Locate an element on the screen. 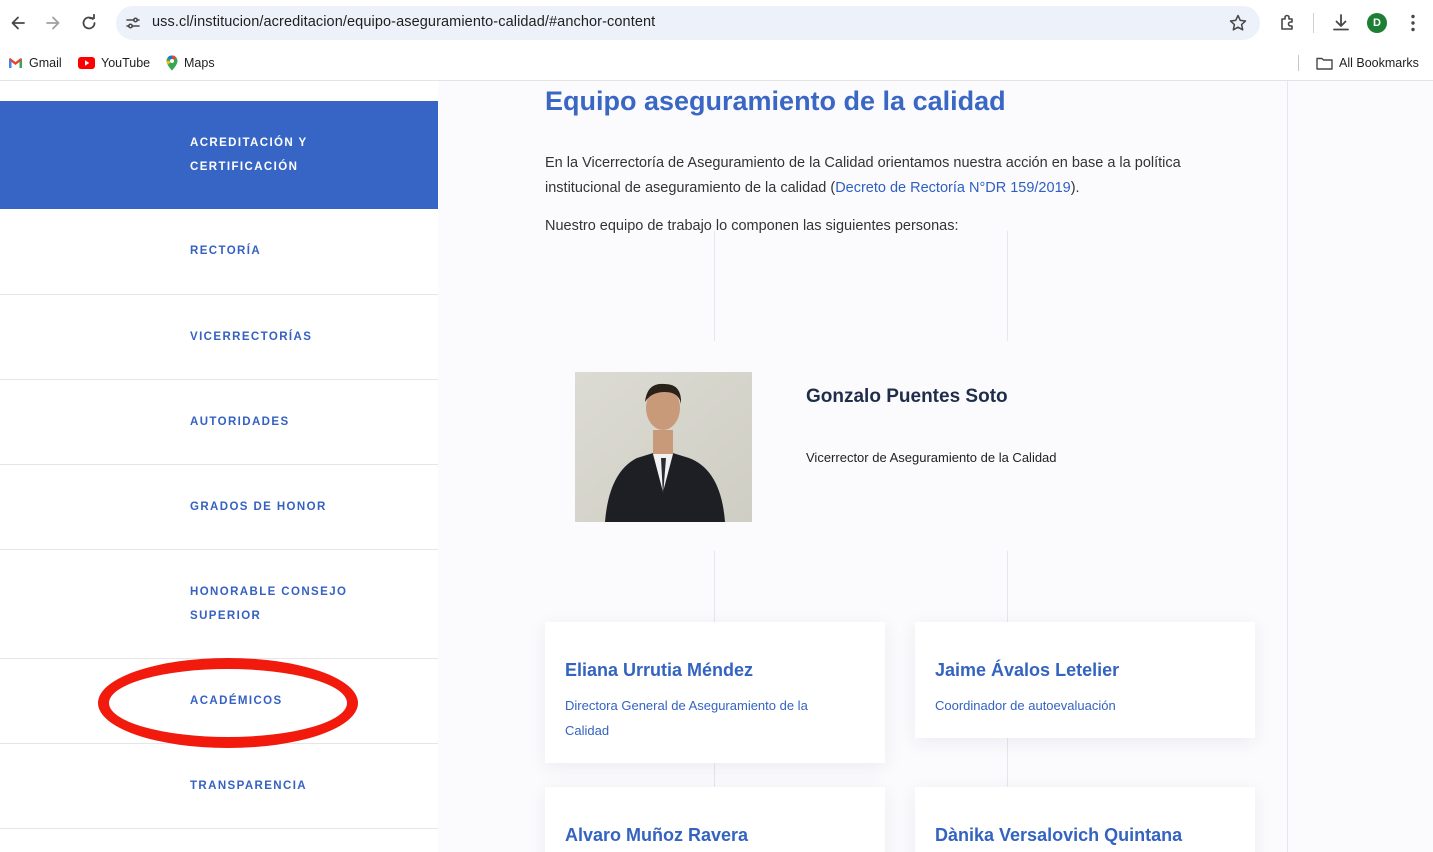  person-portrait-icon is located at coordinates (663, 447).